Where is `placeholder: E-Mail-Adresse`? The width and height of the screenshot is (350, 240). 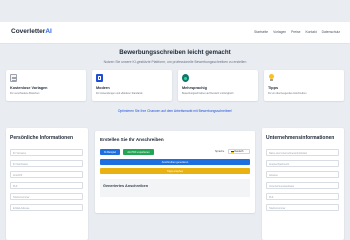 placeholder: E-Mail-Adresse is located at coordinates (21, 208).